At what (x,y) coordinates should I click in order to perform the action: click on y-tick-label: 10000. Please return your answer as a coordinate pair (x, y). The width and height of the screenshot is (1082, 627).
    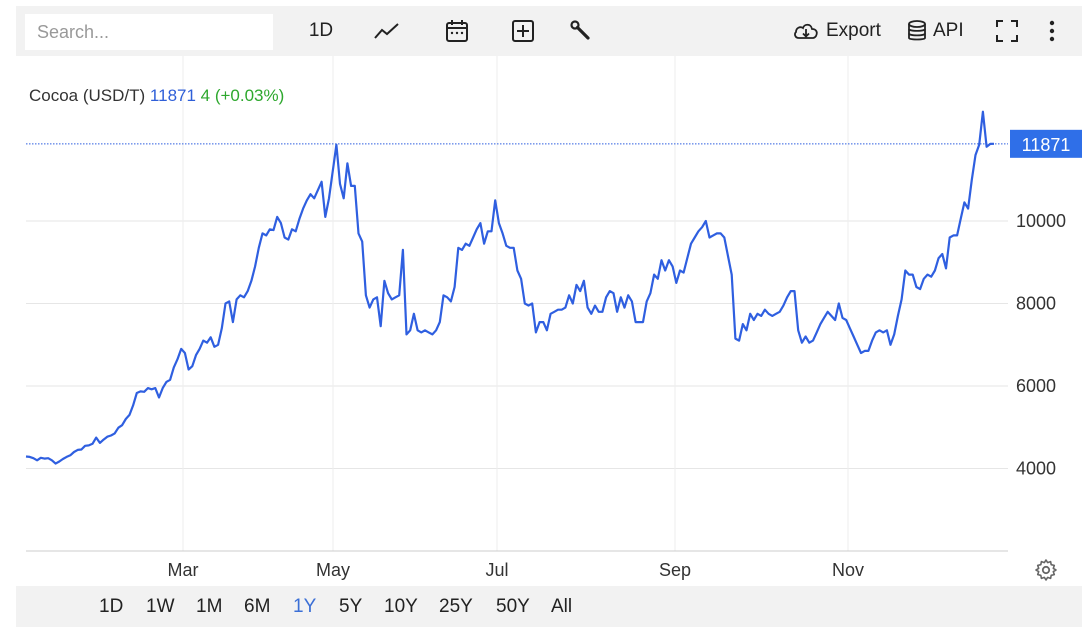
    Looking at the image, I should click on (1041, 221).